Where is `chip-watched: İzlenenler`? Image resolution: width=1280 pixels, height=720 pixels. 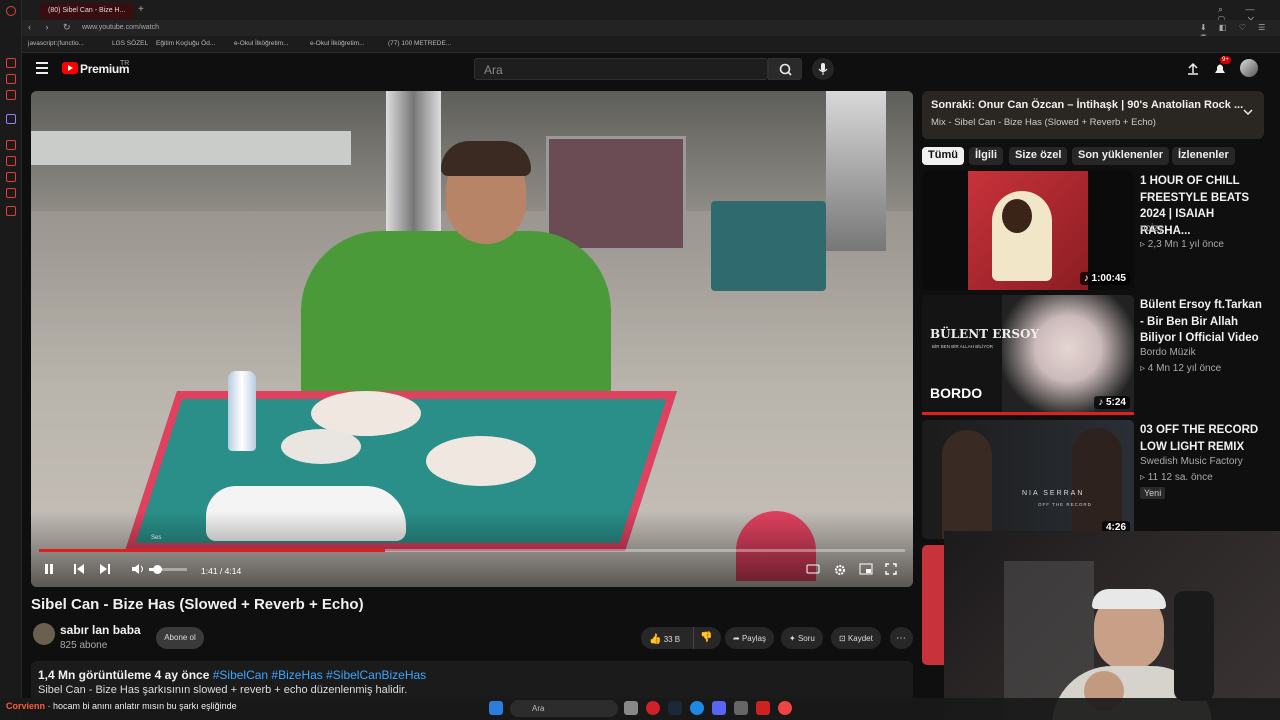 chip-watched: İzlenenler is located at coordinates (1203, 156).